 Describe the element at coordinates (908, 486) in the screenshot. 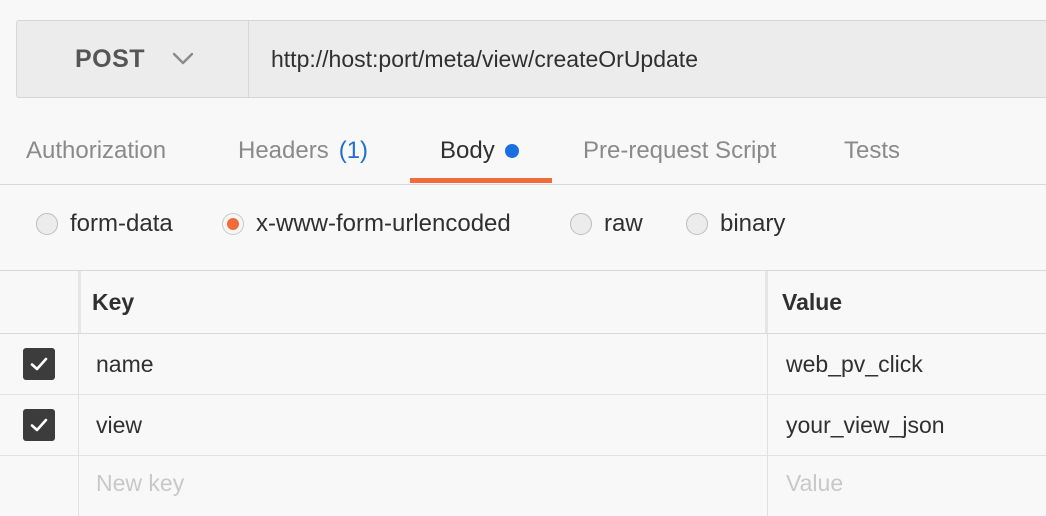

I see `new-value-input: Value` at that location.